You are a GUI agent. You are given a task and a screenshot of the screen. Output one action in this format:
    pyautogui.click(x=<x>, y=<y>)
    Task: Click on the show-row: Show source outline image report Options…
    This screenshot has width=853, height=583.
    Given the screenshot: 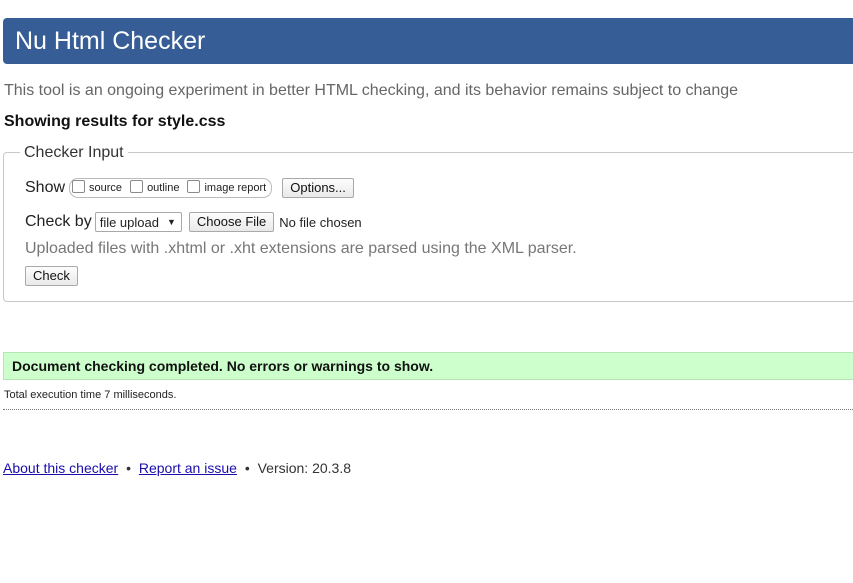 What is the action you would take?
    pyautogui.click(x=189, y=188)
    